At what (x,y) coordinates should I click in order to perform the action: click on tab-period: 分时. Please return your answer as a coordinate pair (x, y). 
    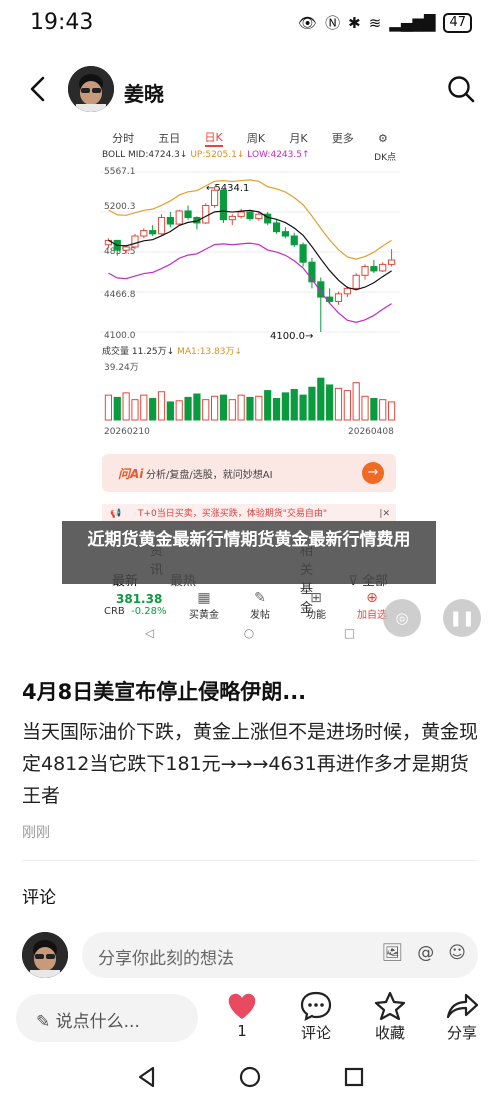
    Looking at the image, I should click on (123, 138).